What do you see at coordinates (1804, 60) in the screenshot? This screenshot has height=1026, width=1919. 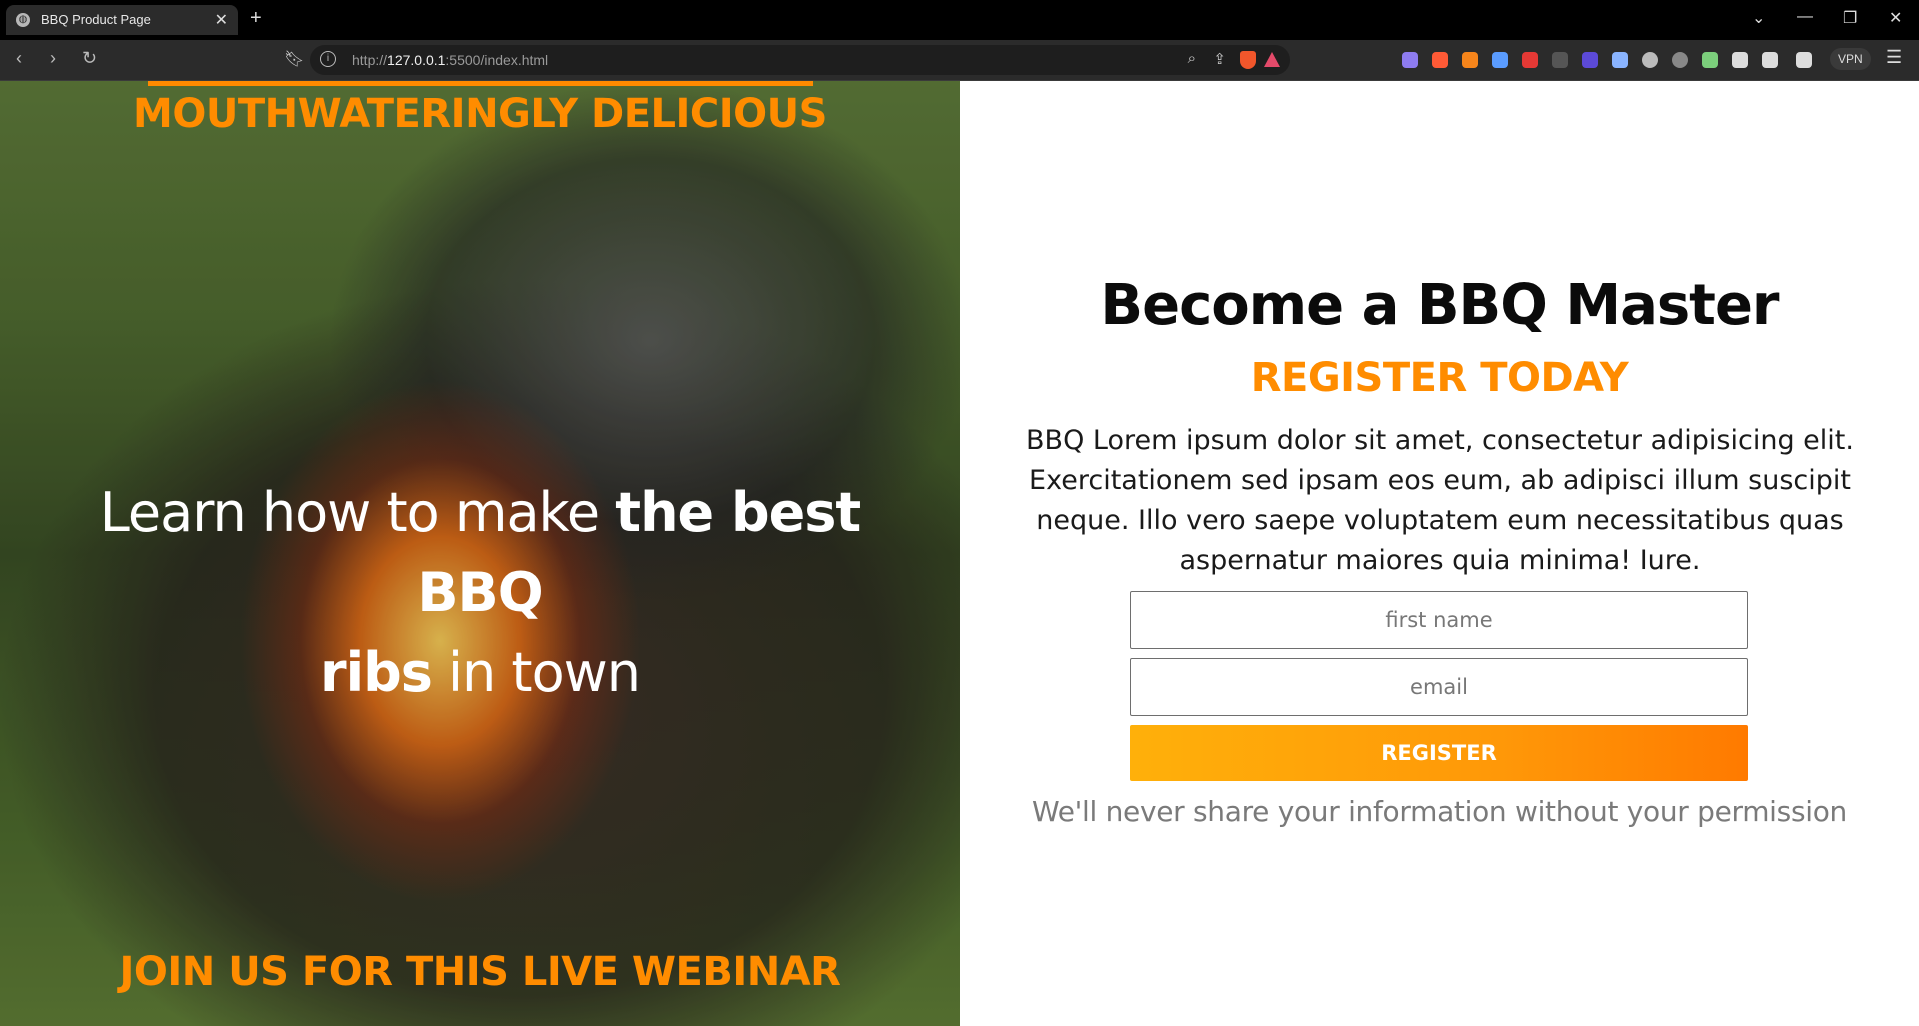 I see `wallet-icon` at bounding box center [1804, 60].